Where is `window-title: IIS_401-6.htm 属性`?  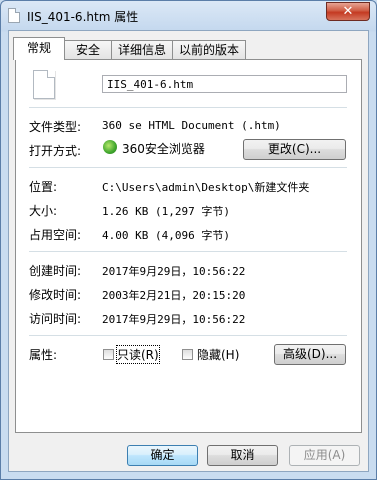
window-title: IIS_401-6.htm 属性 is located at coordinates (83, 17).